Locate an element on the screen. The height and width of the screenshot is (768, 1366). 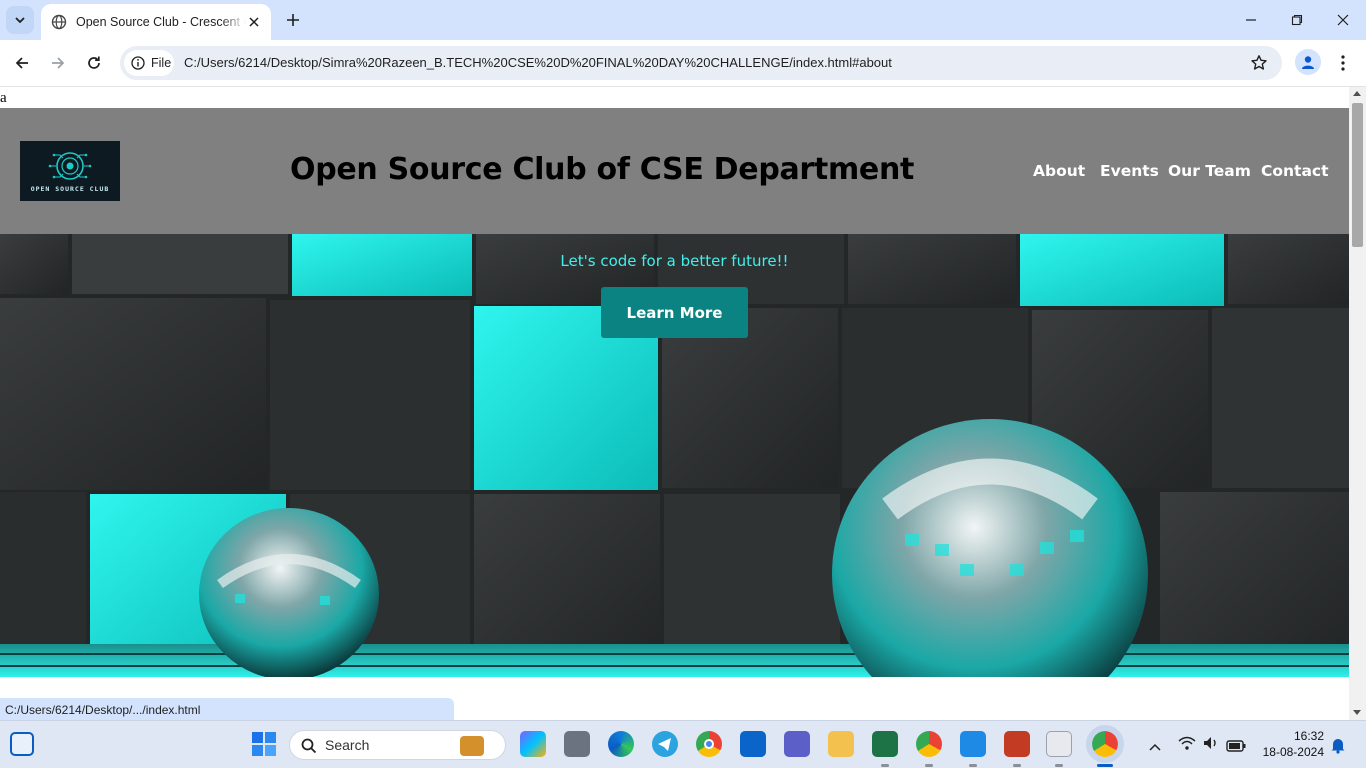
stray-text: a is located at coordinates (3, 98).